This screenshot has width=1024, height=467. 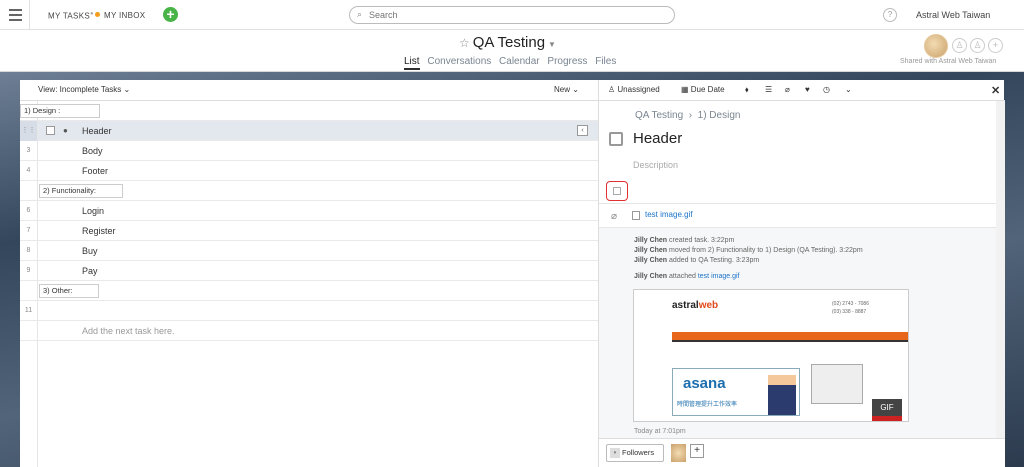 What do you see at coordinates (50, 130) in the screenshot?
I see `task-checkbox` at bounding box center [50, 130].